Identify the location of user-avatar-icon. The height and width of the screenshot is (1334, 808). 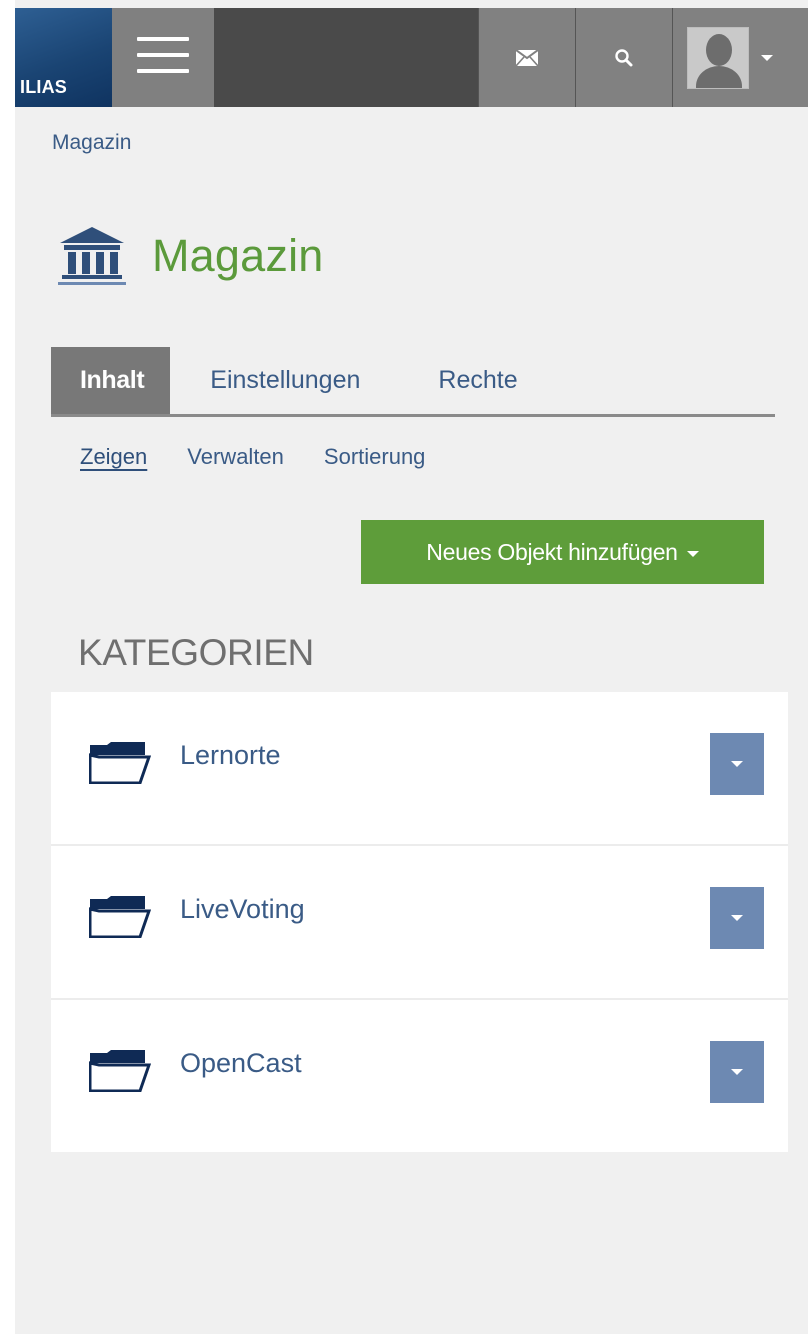
(718, 57).